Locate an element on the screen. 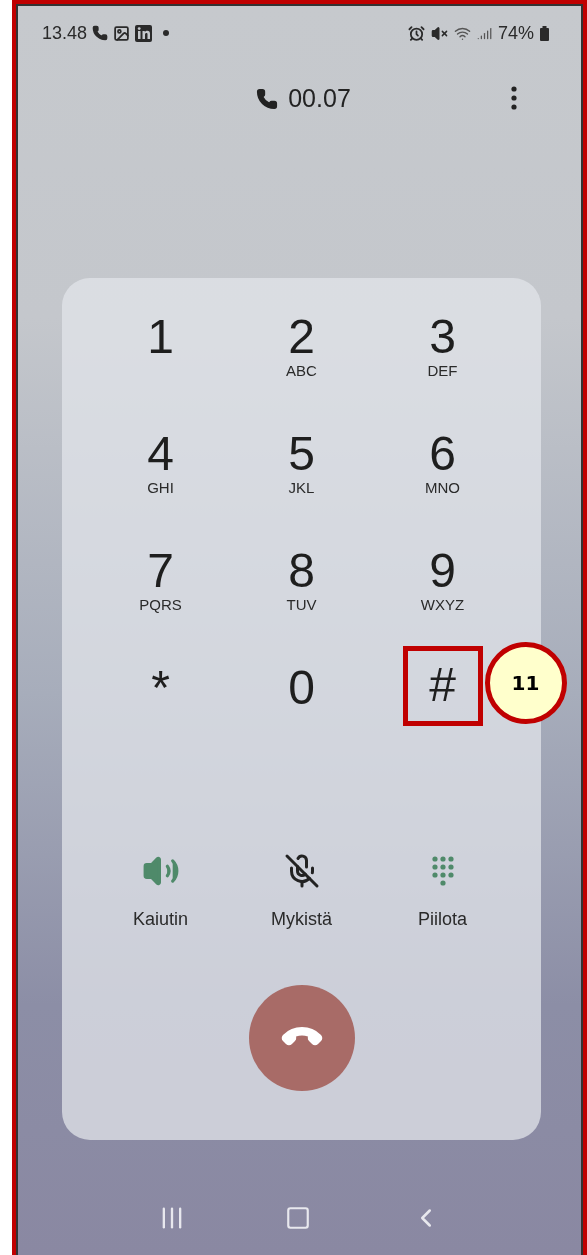 The image size is (587, 1255). dot-icon is located at coordinates (166, 33).